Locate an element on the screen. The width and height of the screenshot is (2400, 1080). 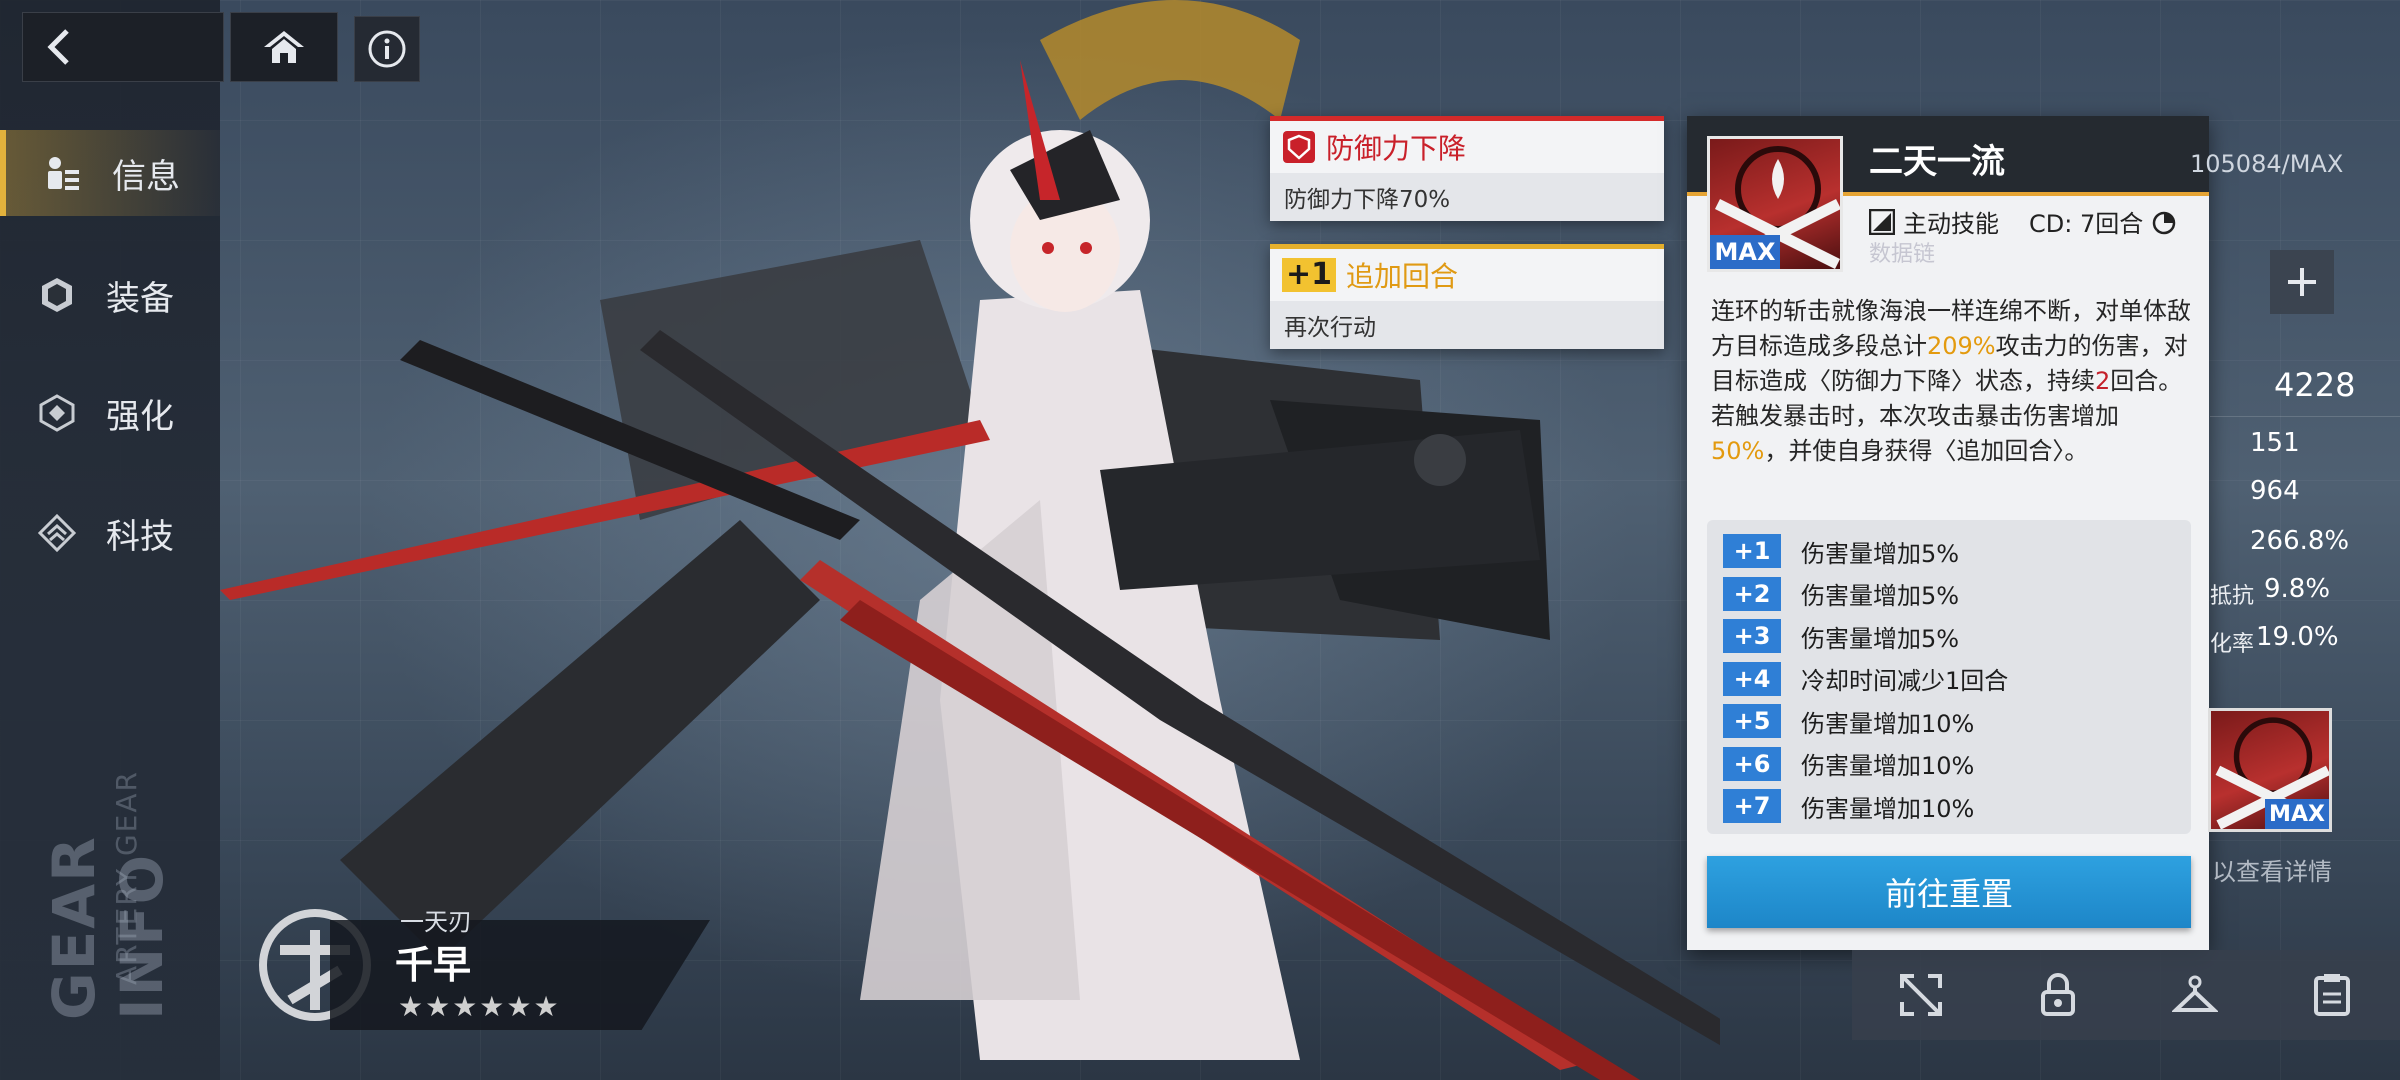
nav-item-tech: 科技 is located at coordinates (110, 533).